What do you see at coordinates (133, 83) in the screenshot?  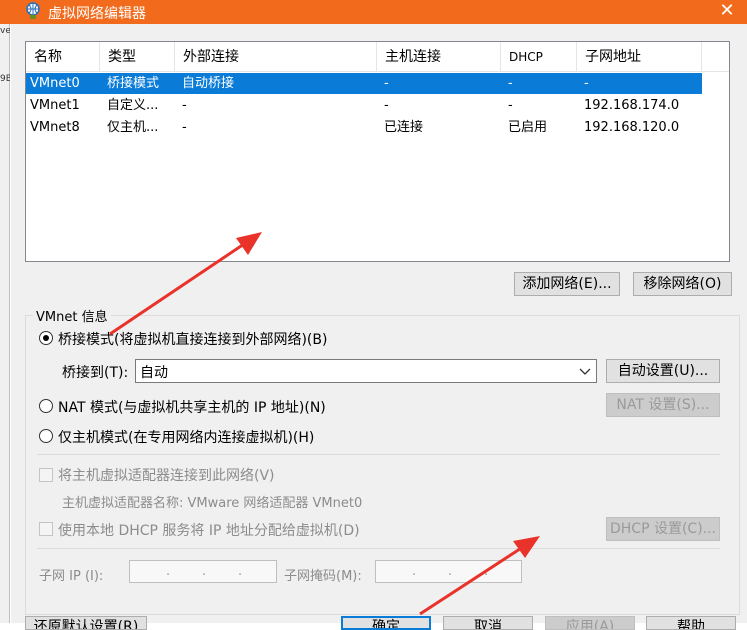 I see `cell-type: 桥接模式` at bounding box center [133, 83].